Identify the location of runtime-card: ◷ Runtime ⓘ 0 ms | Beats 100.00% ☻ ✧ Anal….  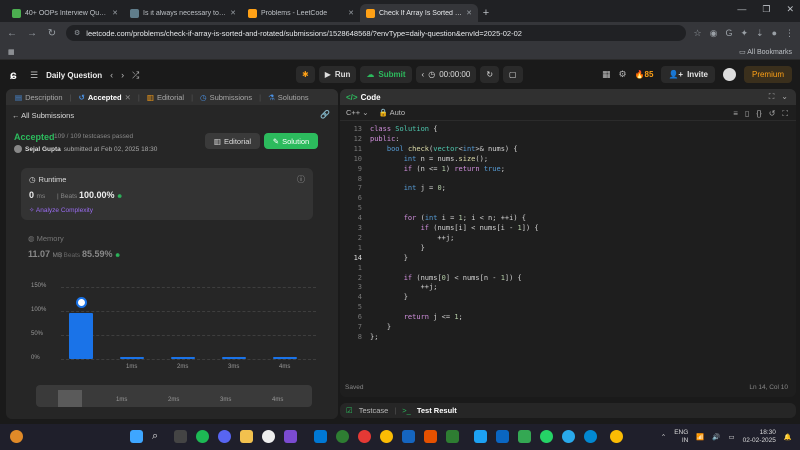
(167, 194).